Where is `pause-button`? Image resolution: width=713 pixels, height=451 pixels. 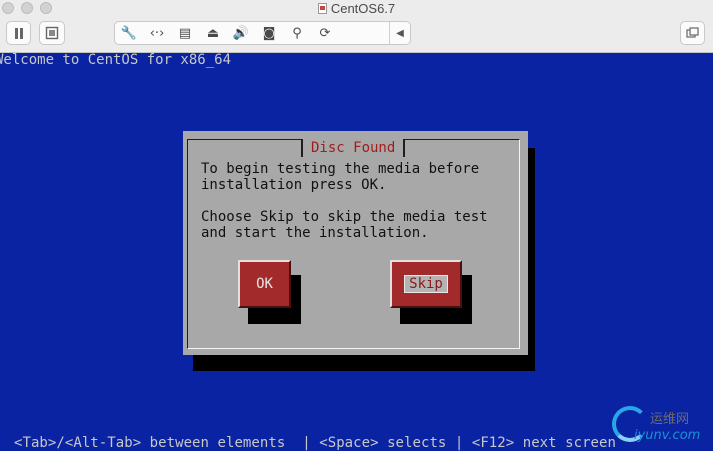
pause-button is located at coordinates (18, 33).